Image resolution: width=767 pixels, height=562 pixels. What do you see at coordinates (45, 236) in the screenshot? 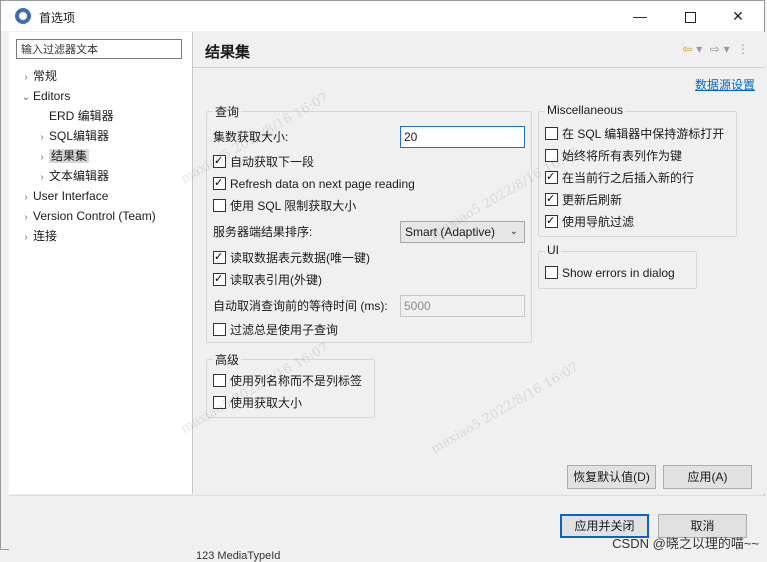
I see `tree-item-label: 连接` at bounding box center [45, 236].